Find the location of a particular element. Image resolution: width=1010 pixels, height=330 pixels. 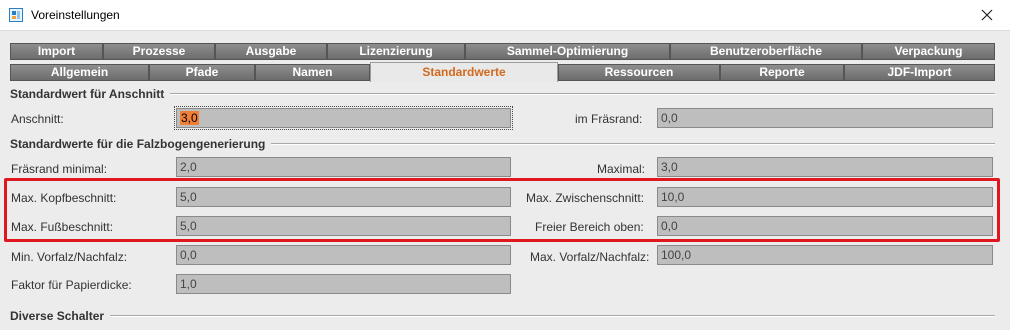

title-bar: Voreinstellungen is located at coordinates (505, 15).